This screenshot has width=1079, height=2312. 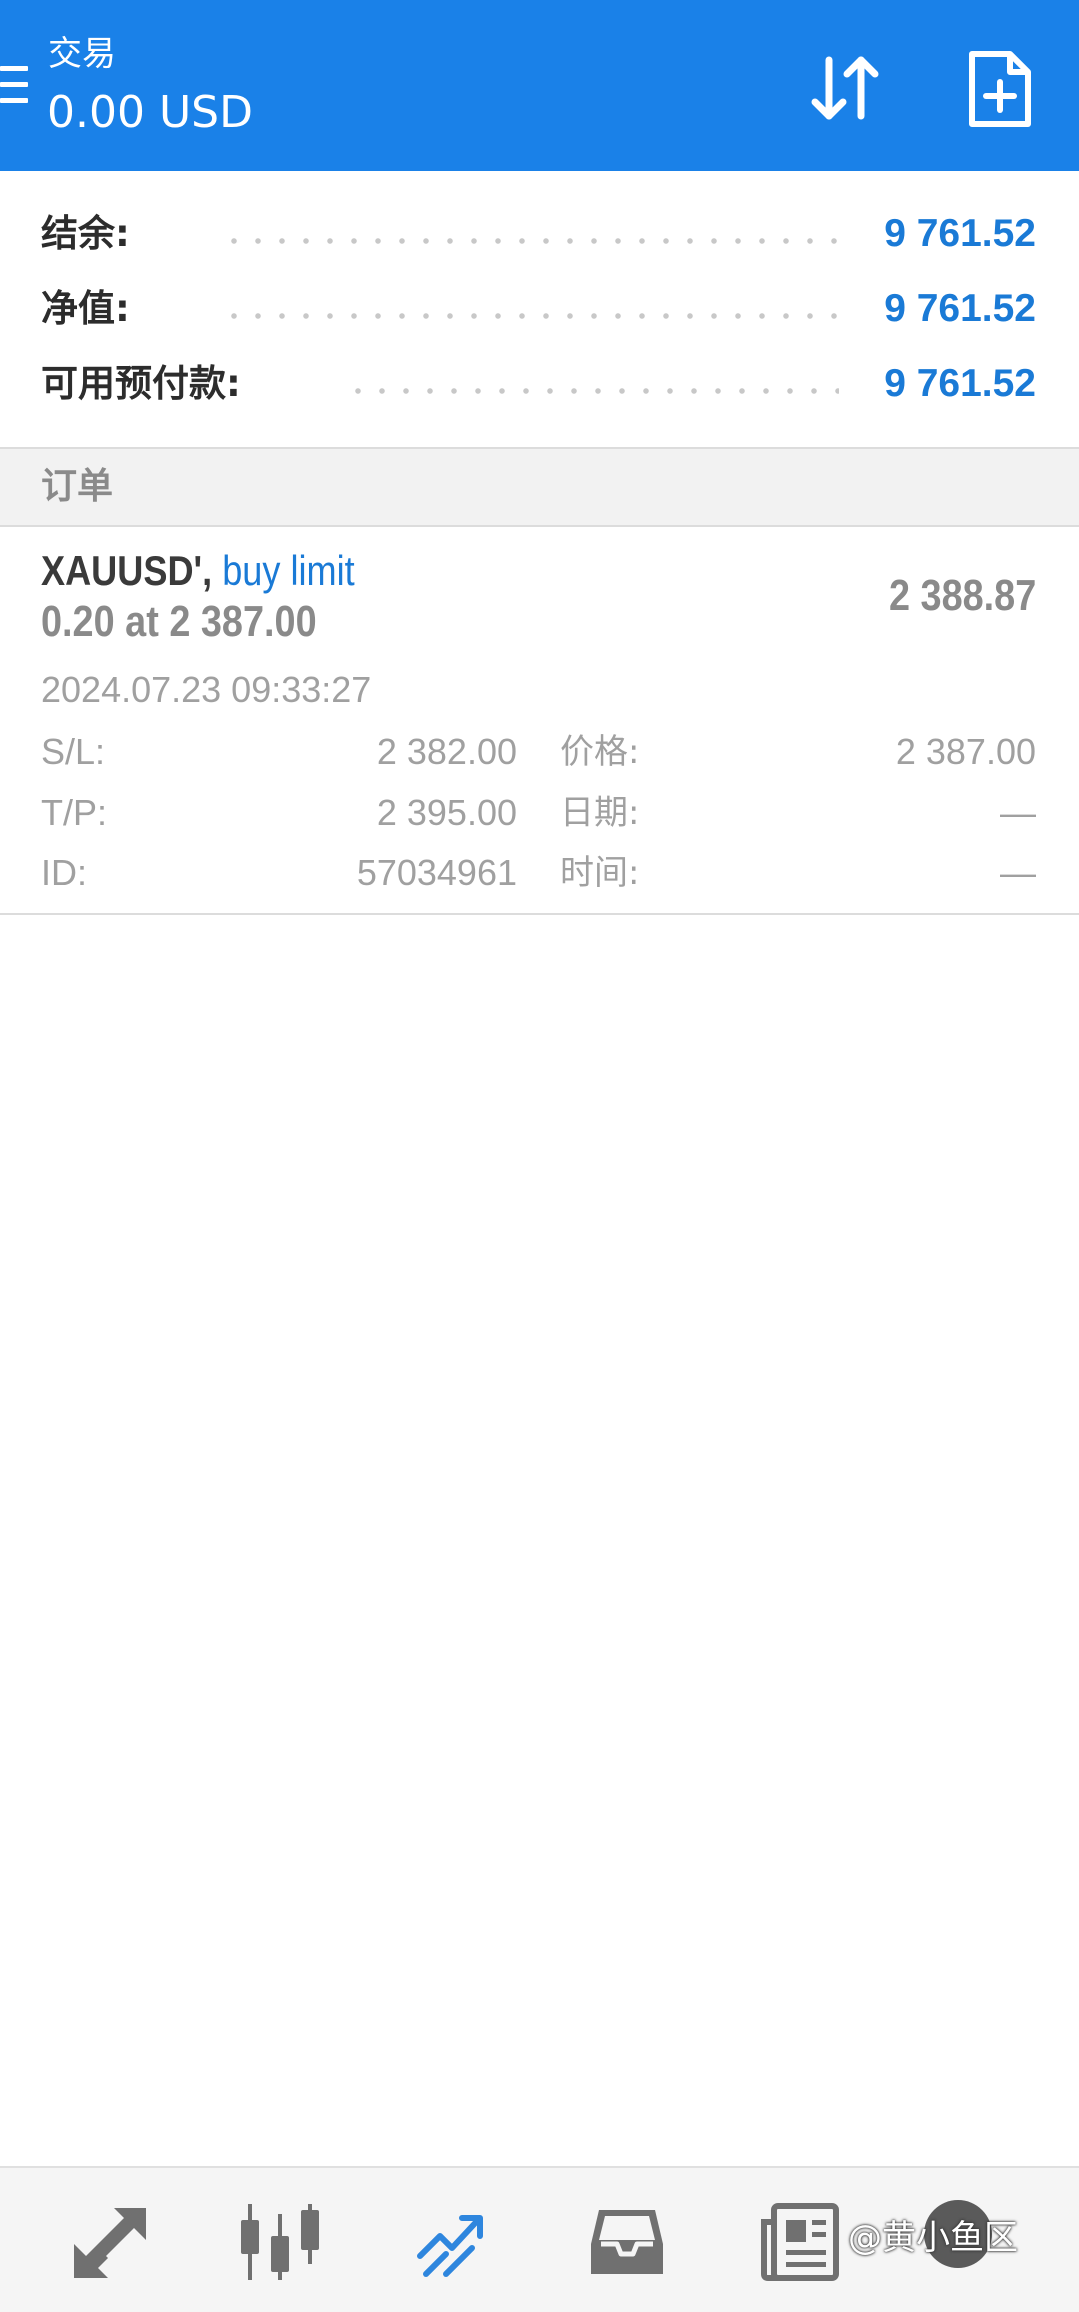 I want to click on nav-chart, so click(x=280, y=2242).